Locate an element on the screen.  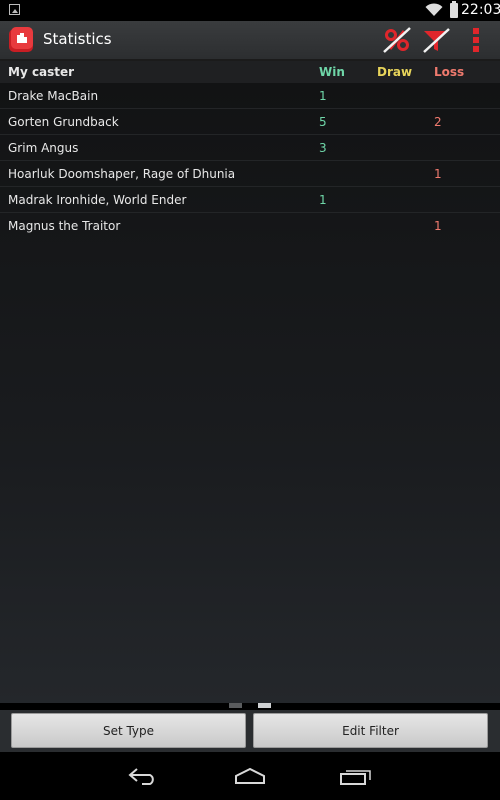
home-icon is located at coordinates (250, 775).